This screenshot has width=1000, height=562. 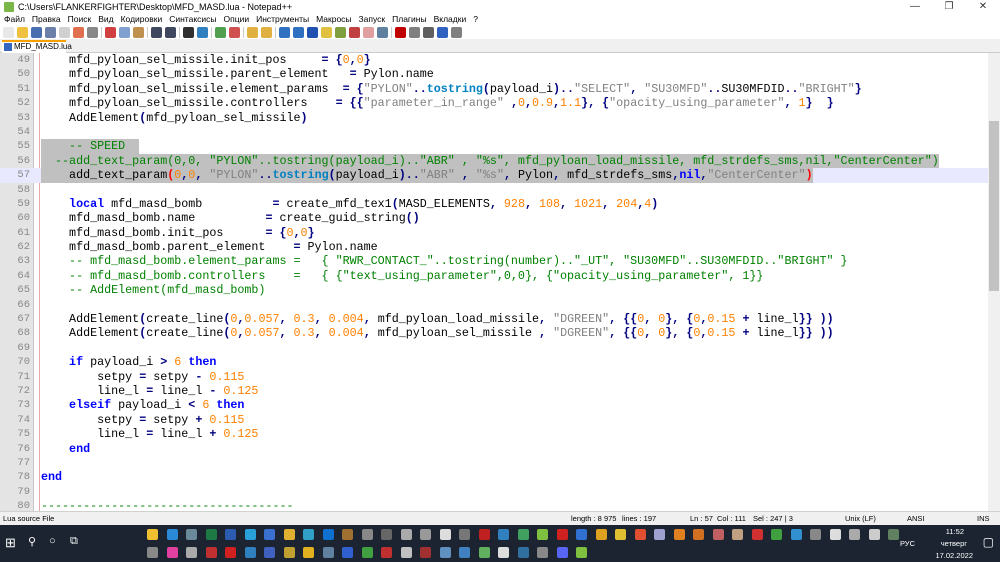 What do you see at coordinates (372, 19) in the screenshot?
I see `menu-item: Запуск` at bounding box center [372, 19].